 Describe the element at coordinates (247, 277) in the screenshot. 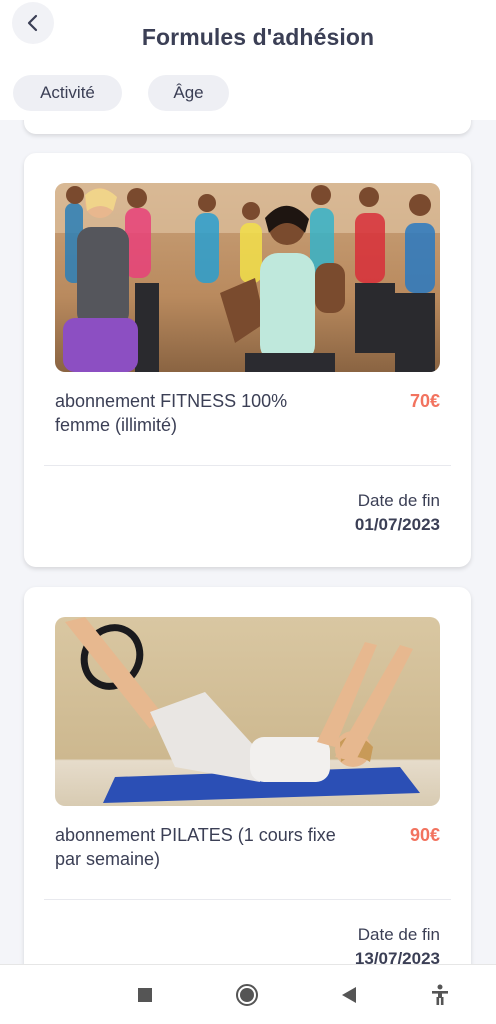

I see `card-photo-fitness` at that location.